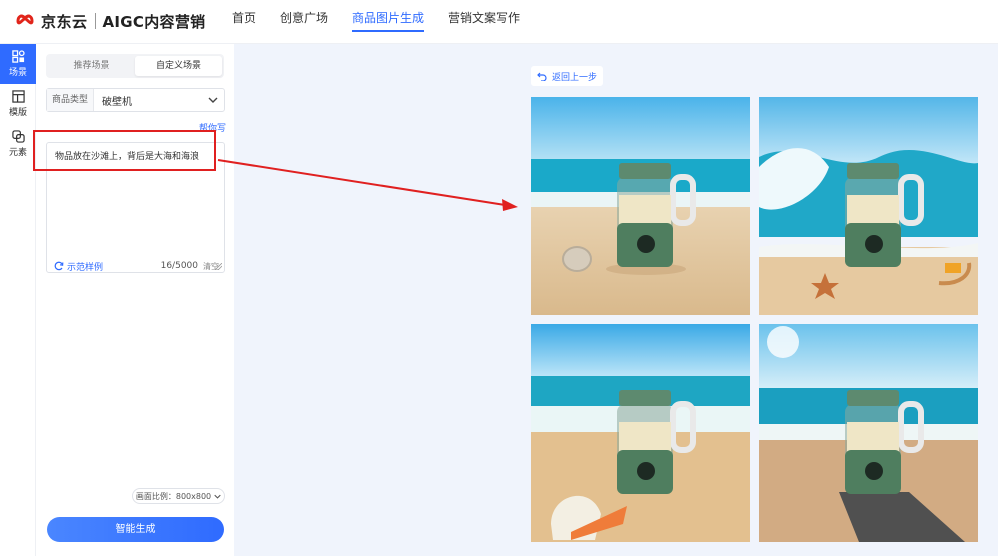 This screenshot has width=998, height=556. I want to click on logo-divider, so click(95, 21).